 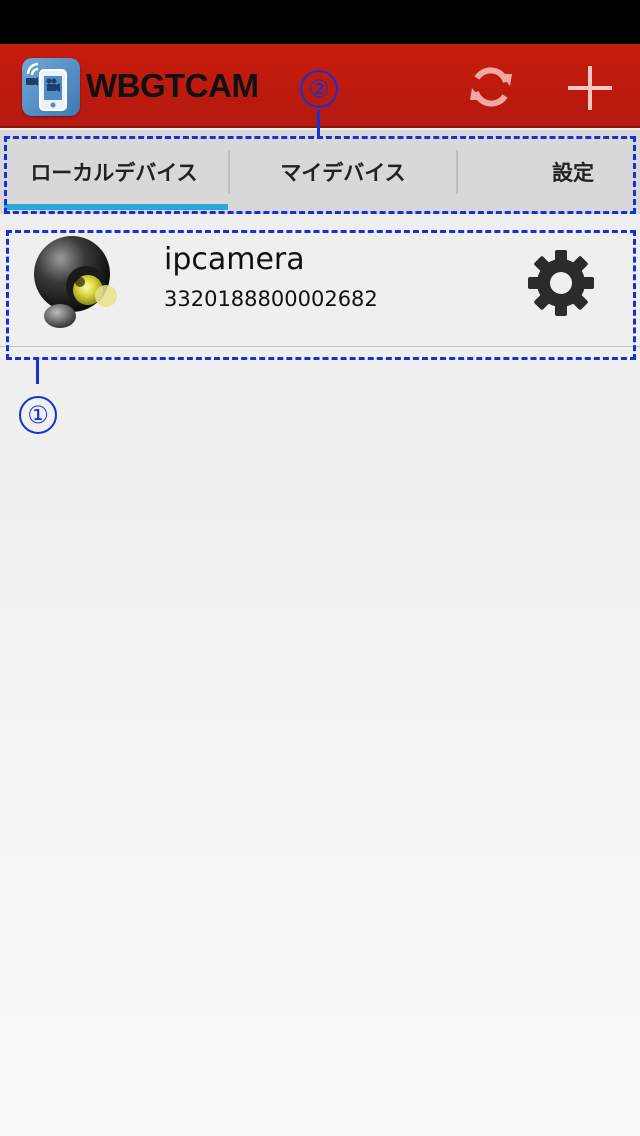 I want to click on annotation-box-device-row, so click(x=321, y=295).